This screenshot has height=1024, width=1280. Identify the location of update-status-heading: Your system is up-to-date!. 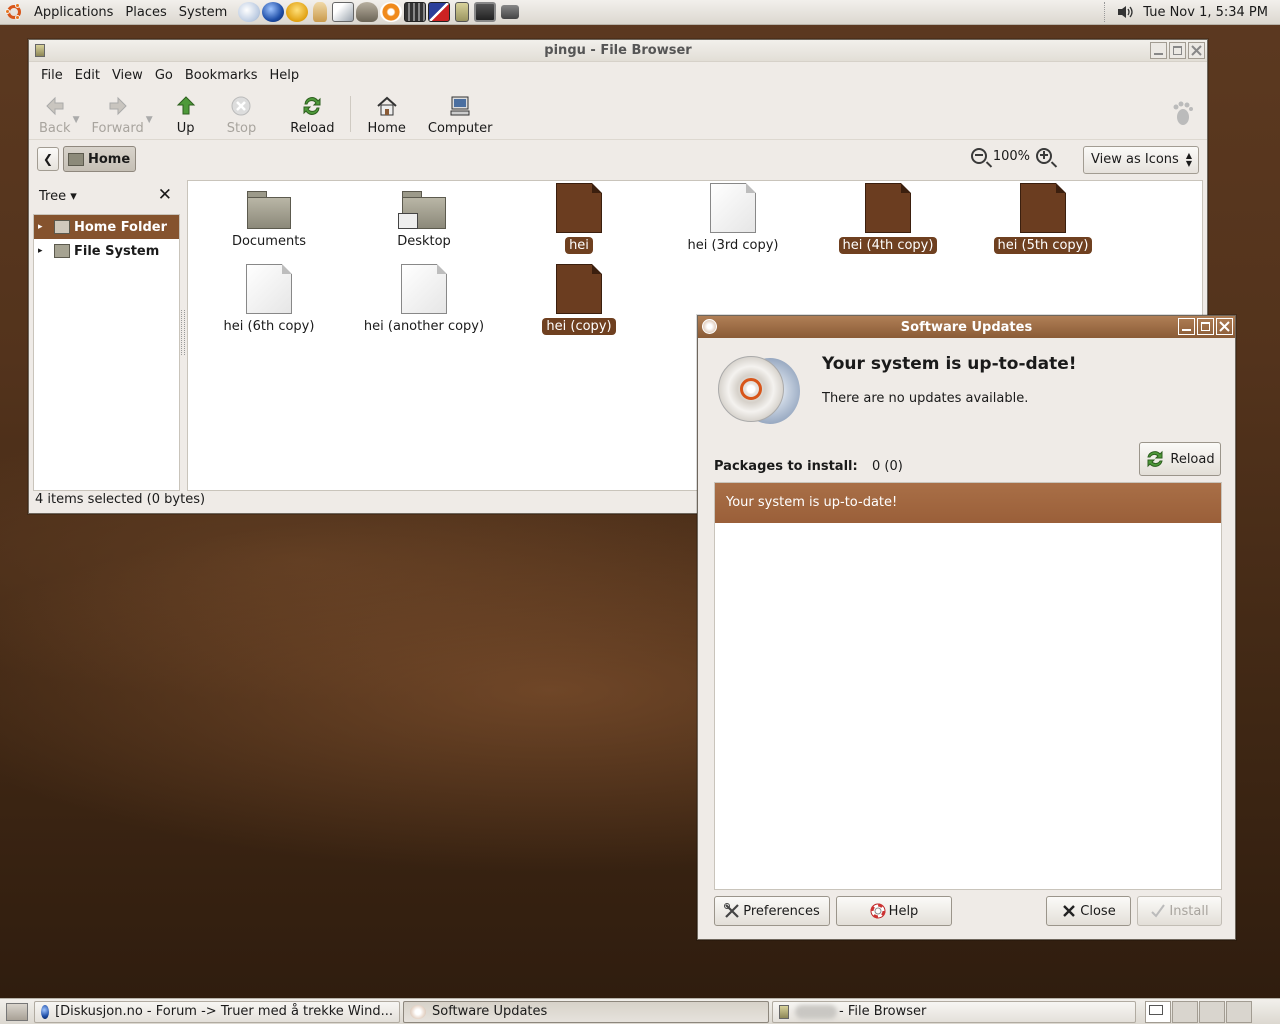
(949, 364).